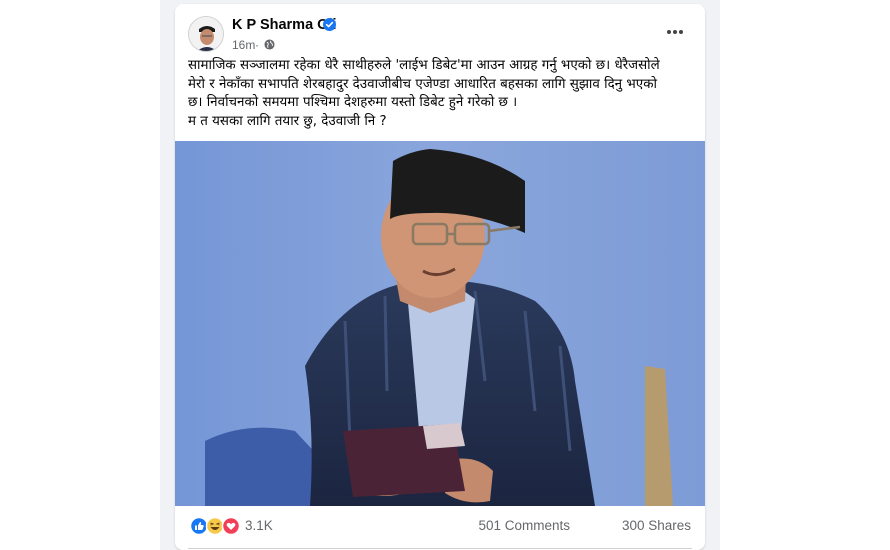 Image resolution: width=890 pixels, height=550 pixels. Describe the element at coordinates (243, 45) in the screenshot. I see `post-timestamp: 16m` at that location.